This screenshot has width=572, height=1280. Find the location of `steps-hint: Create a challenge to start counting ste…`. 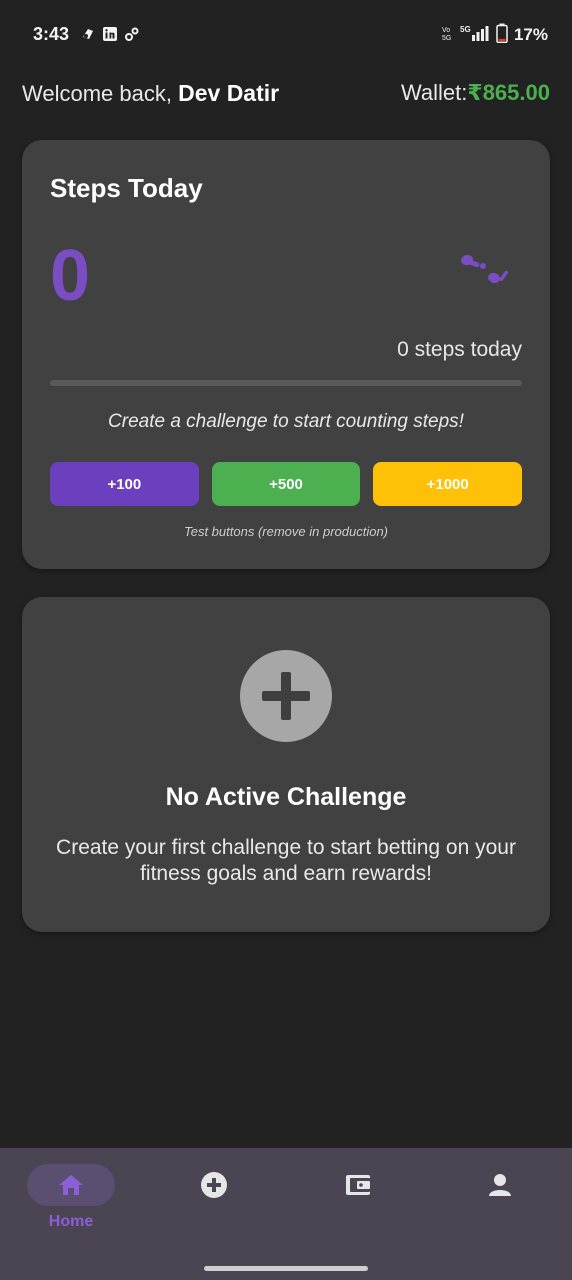

steps-hint: Create a challenge to start counting ste… is located at coordinates (286, 421).